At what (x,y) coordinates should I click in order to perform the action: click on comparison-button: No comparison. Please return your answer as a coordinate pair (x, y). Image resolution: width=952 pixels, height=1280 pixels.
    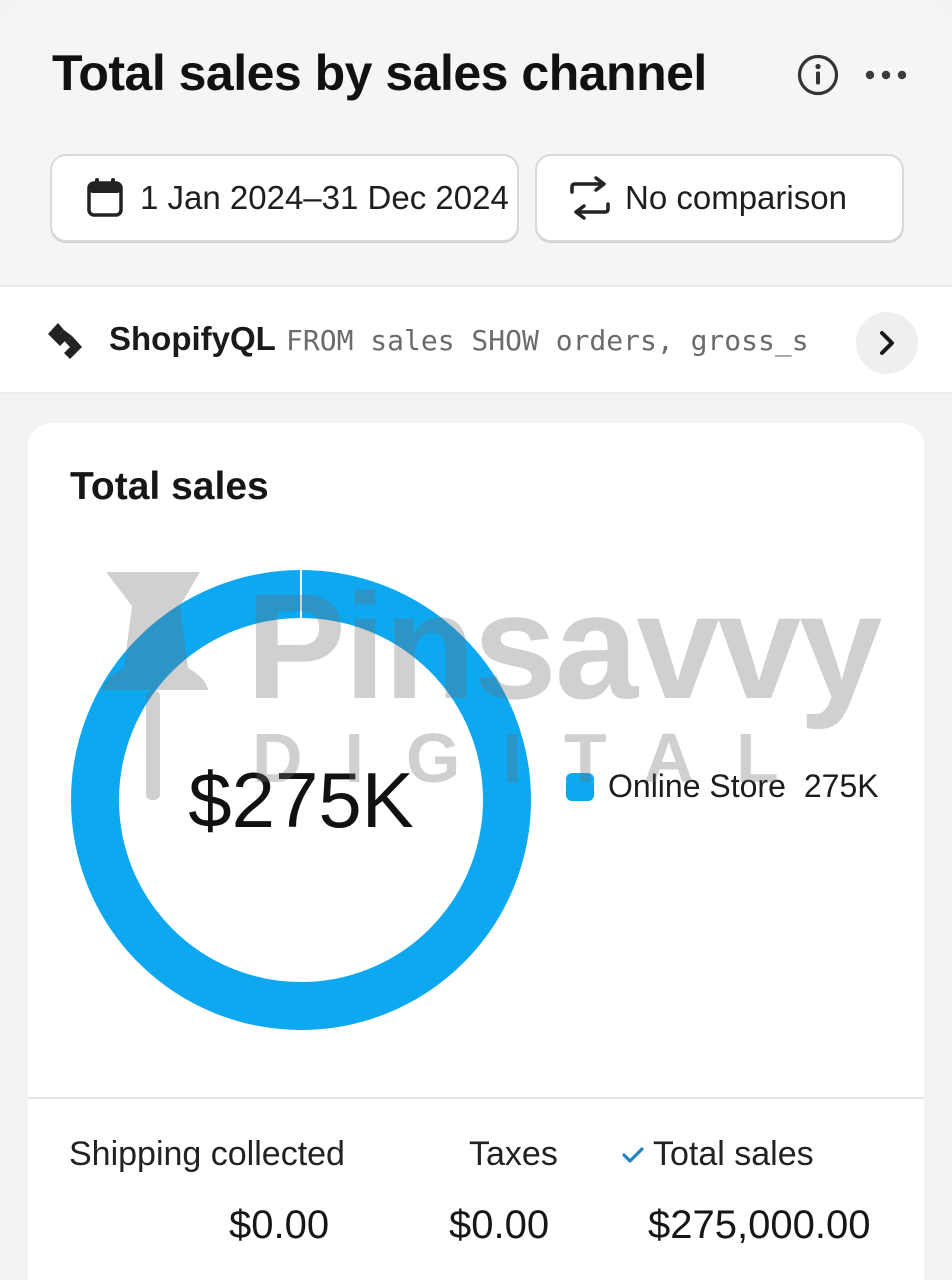
    Looking at the image, I should click on (719, 198).